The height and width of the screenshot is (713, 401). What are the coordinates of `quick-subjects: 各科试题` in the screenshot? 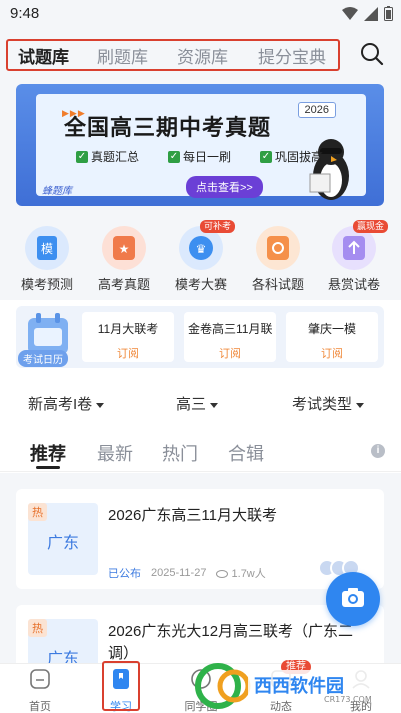 It's located at (278, 259).